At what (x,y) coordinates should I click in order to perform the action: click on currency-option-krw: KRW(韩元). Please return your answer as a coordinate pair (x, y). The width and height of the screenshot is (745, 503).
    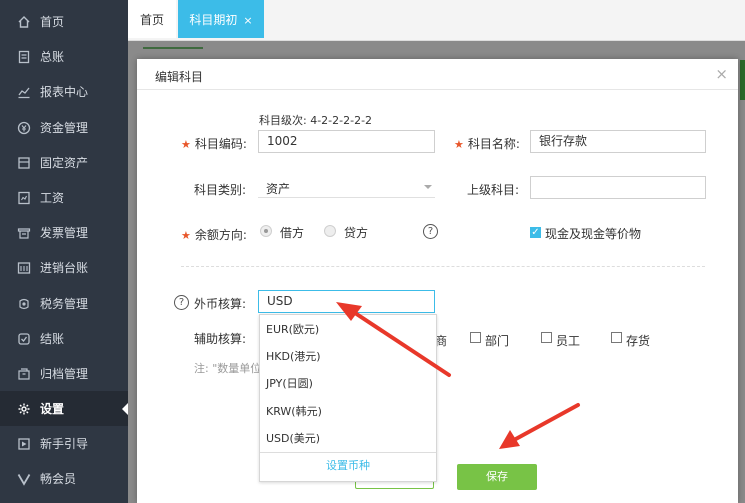
    Looking at the image, I should click on (294, 411).